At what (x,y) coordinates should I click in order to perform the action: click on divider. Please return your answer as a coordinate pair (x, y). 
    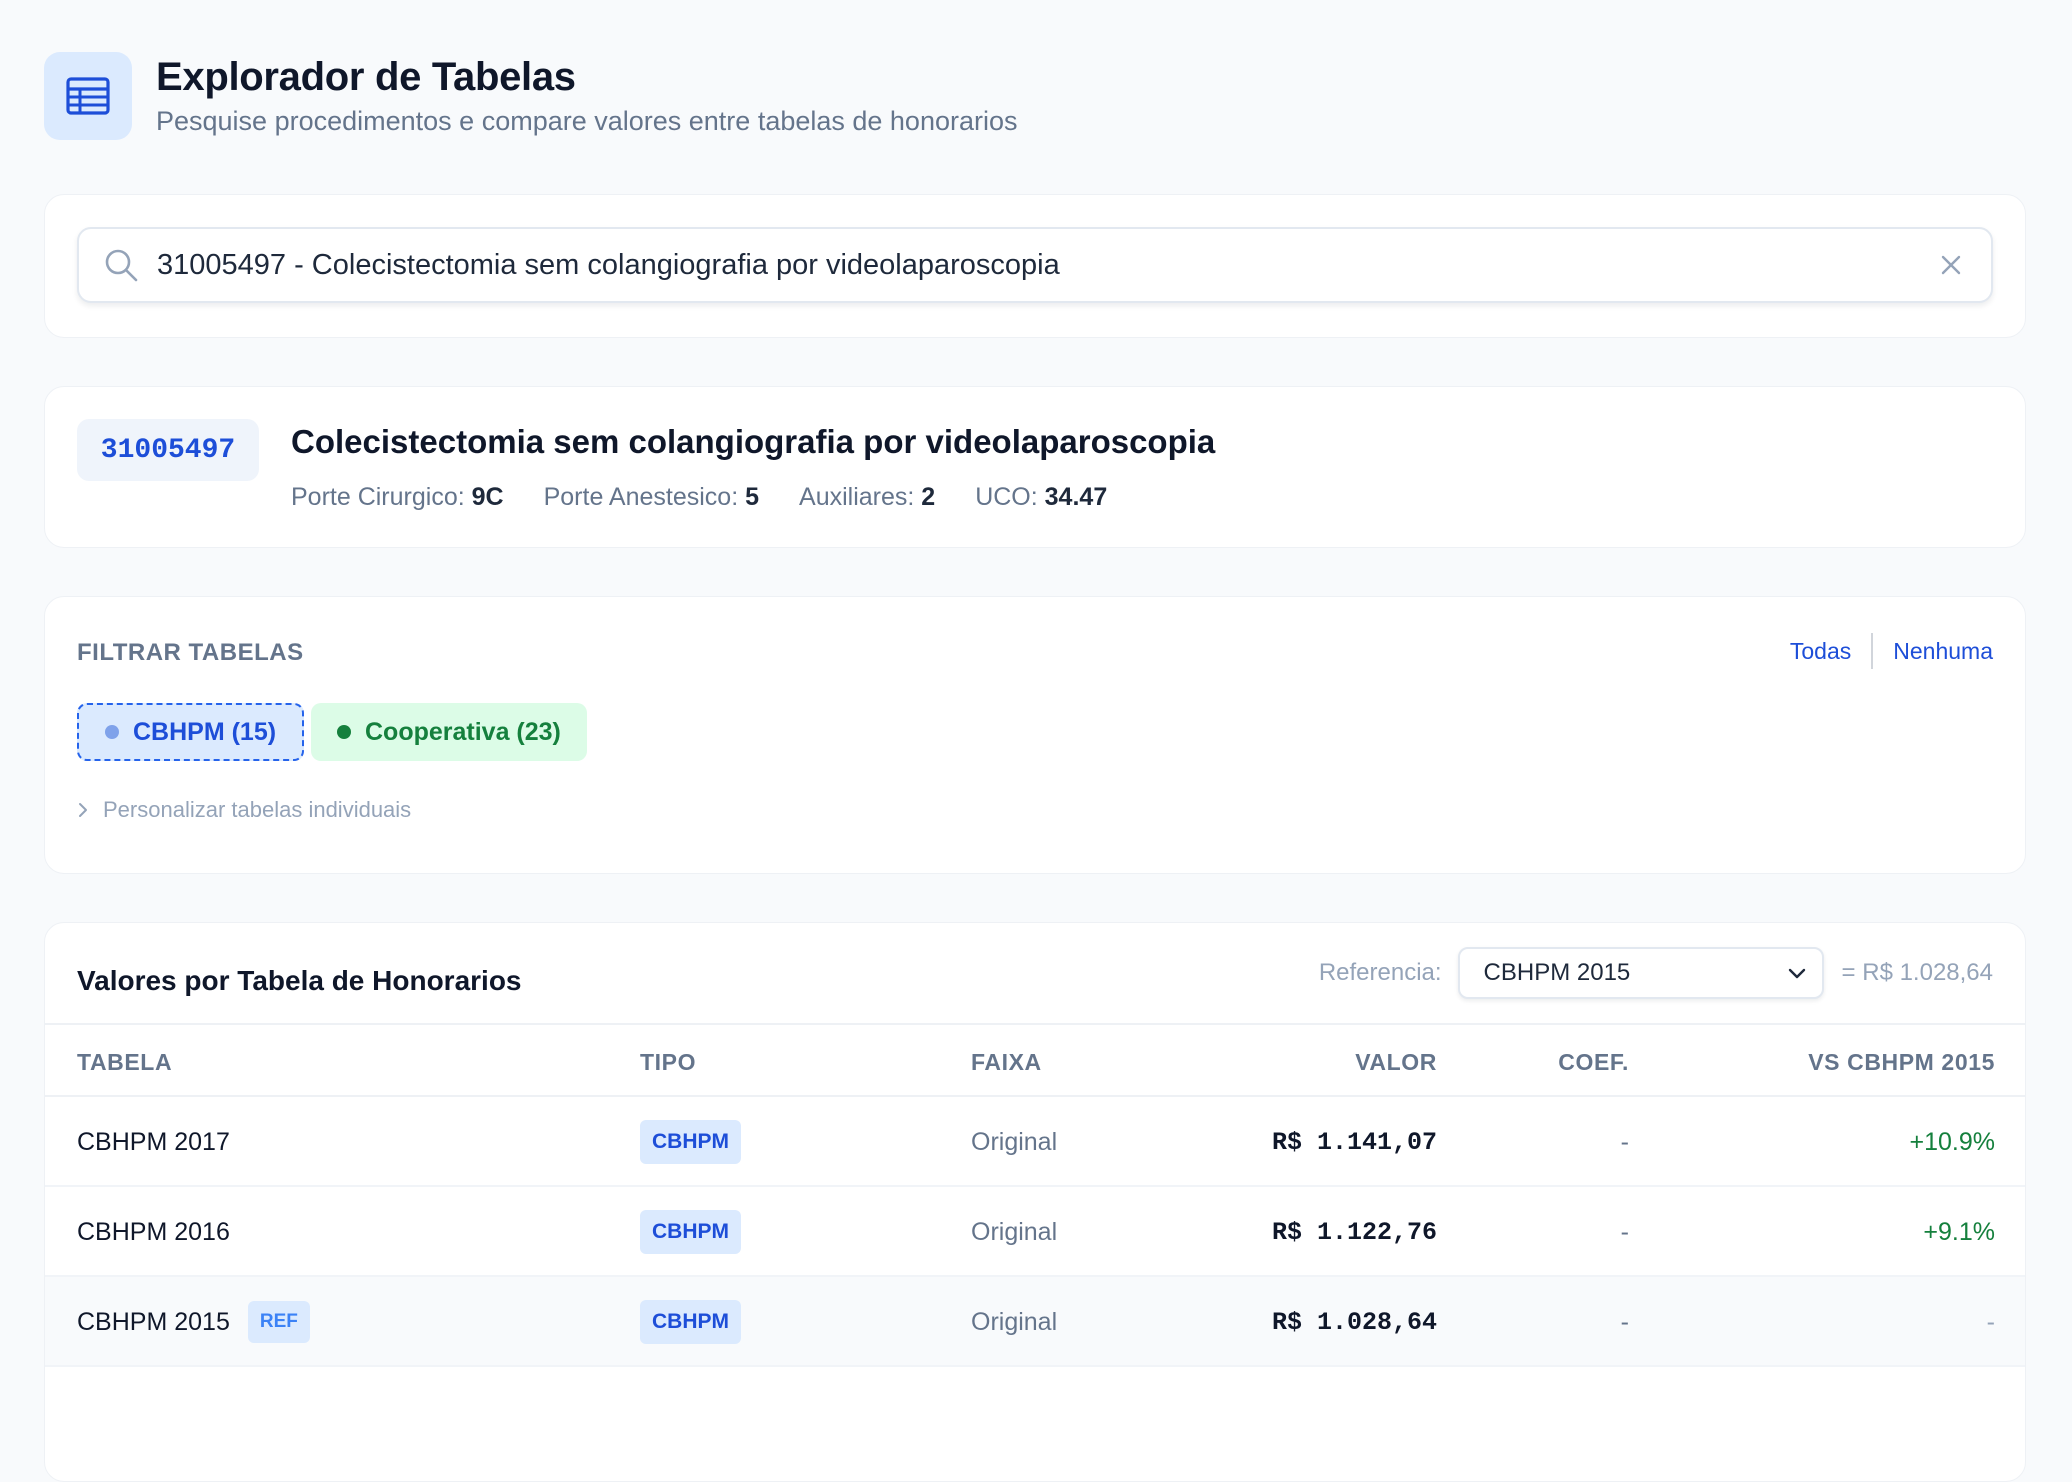
    Looking at the image, I should click on (1872, 651).